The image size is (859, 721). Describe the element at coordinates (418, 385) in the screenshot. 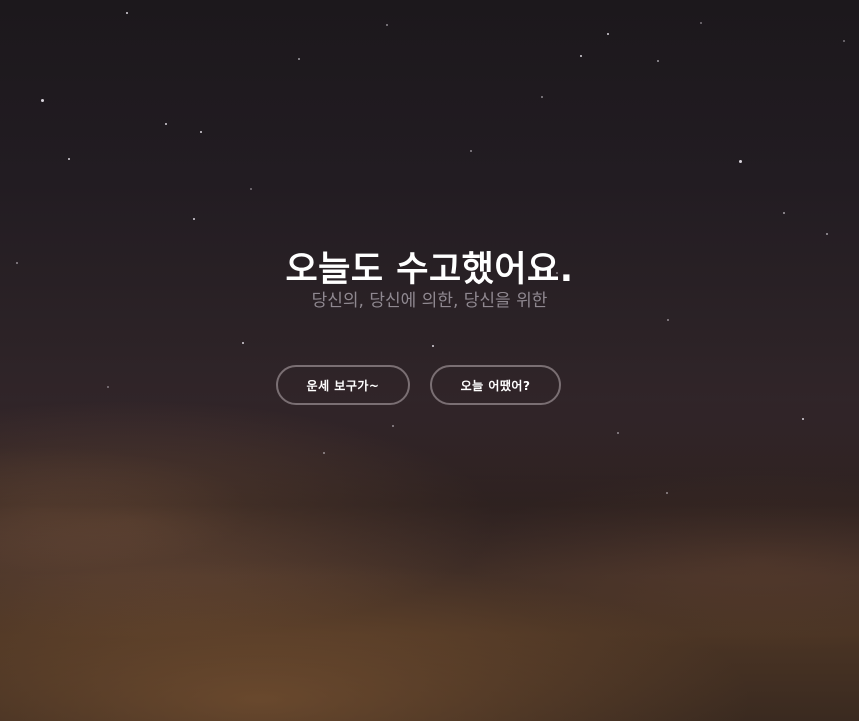

I see `hero-actions: 운세 보구가~ 오늘 어땠어?` at that location.